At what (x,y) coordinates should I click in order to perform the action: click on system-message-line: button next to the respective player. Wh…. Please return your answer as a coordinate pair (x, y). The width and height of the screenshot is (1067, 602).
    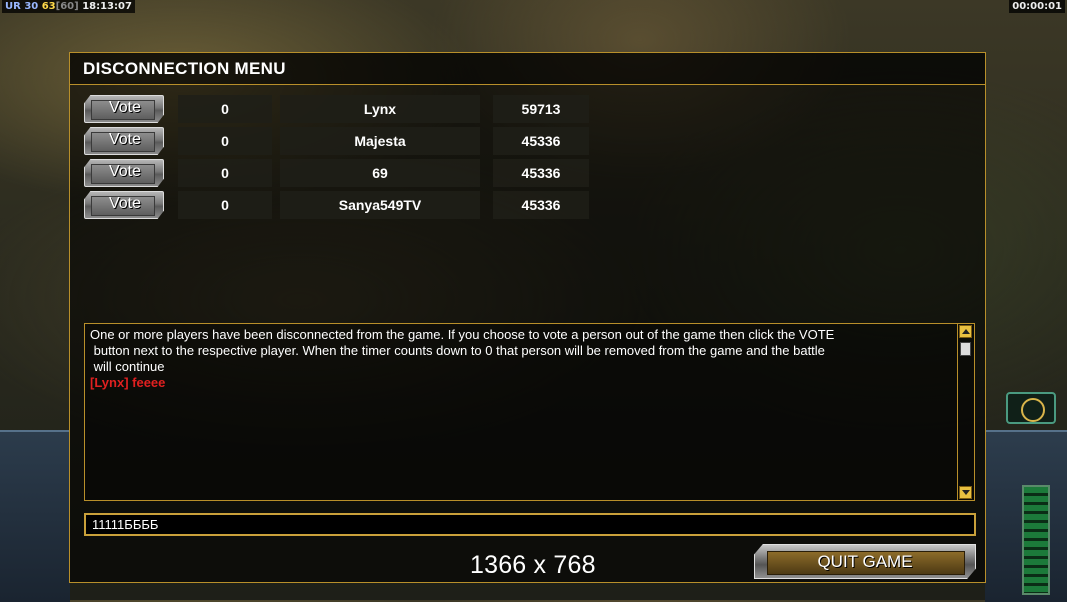
    Looking at the image, I should click on (457, 350).